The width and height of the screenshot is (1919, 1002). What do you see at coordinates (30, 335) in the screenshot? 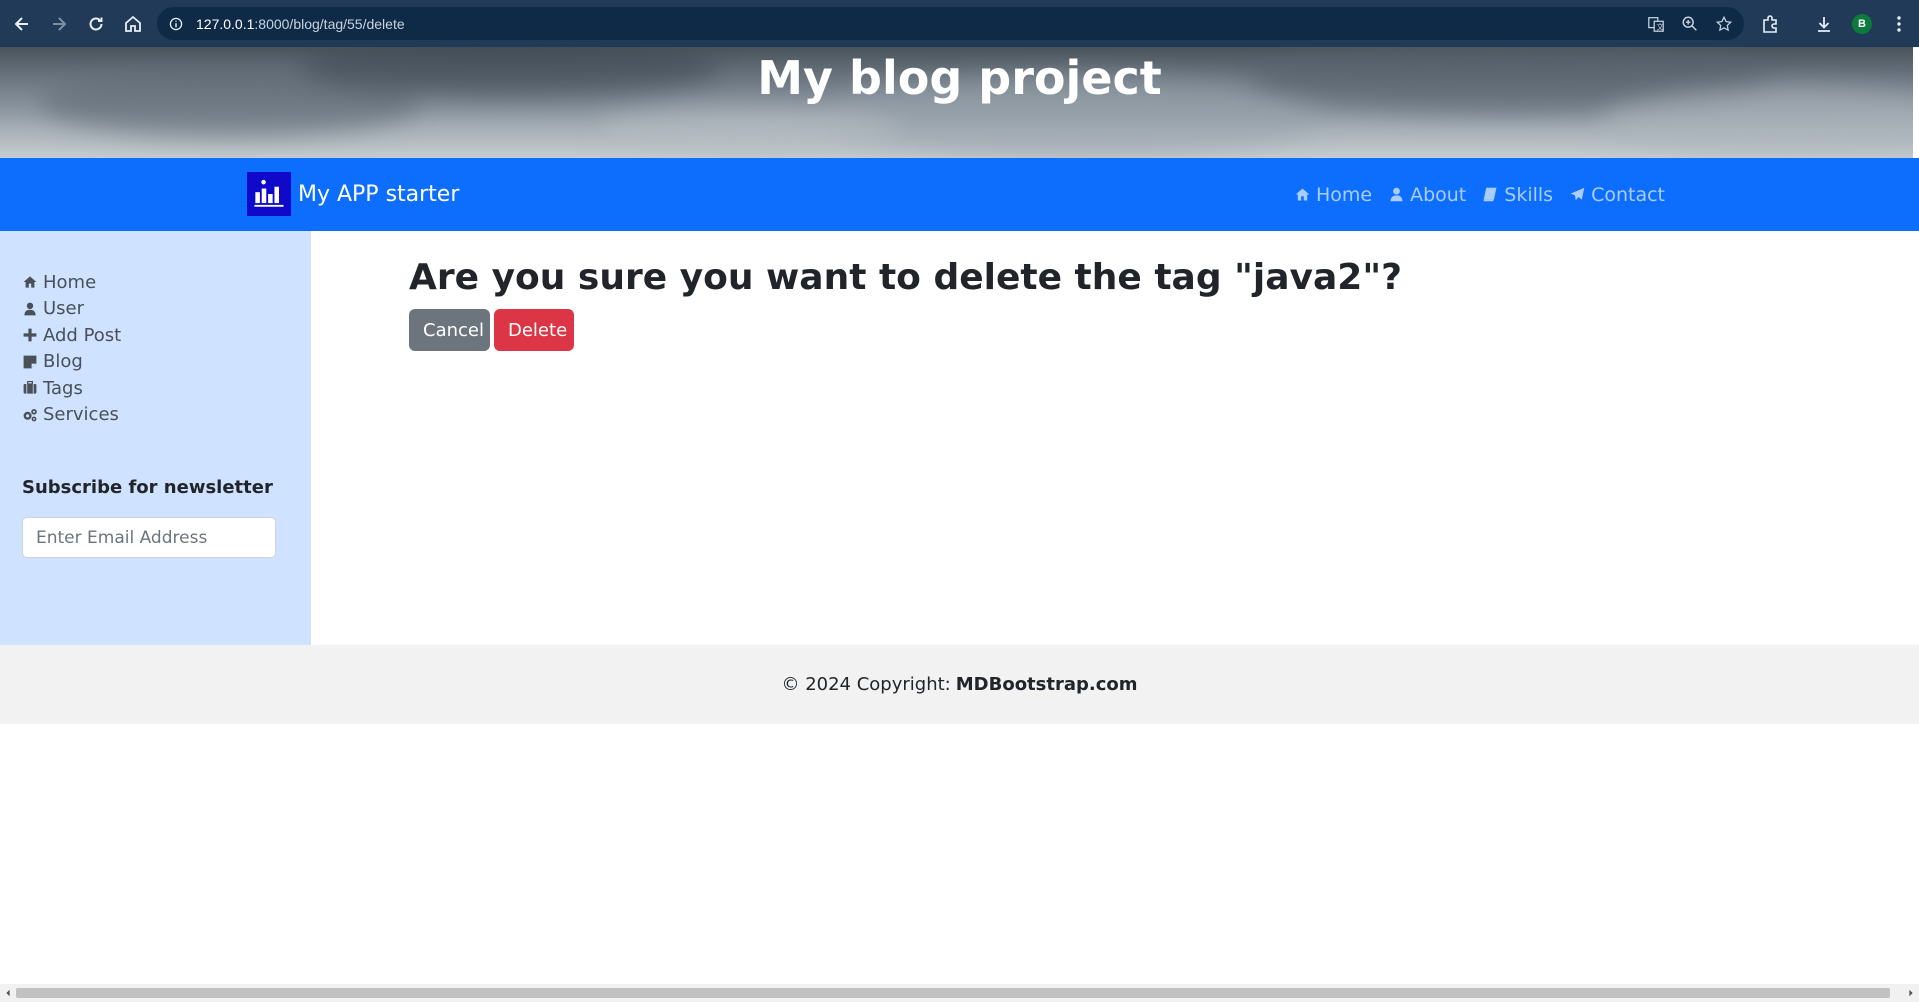
I see `plus-icon` at bounding box center [30, 335].